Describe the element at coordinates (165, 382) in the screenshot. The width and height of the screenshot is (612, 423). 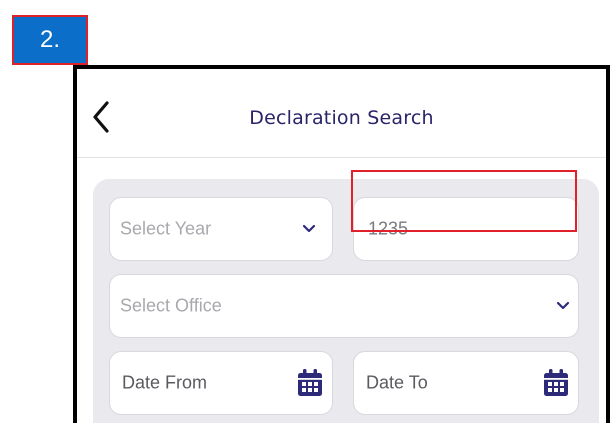
I see `date-from-label: Date From` at that location.